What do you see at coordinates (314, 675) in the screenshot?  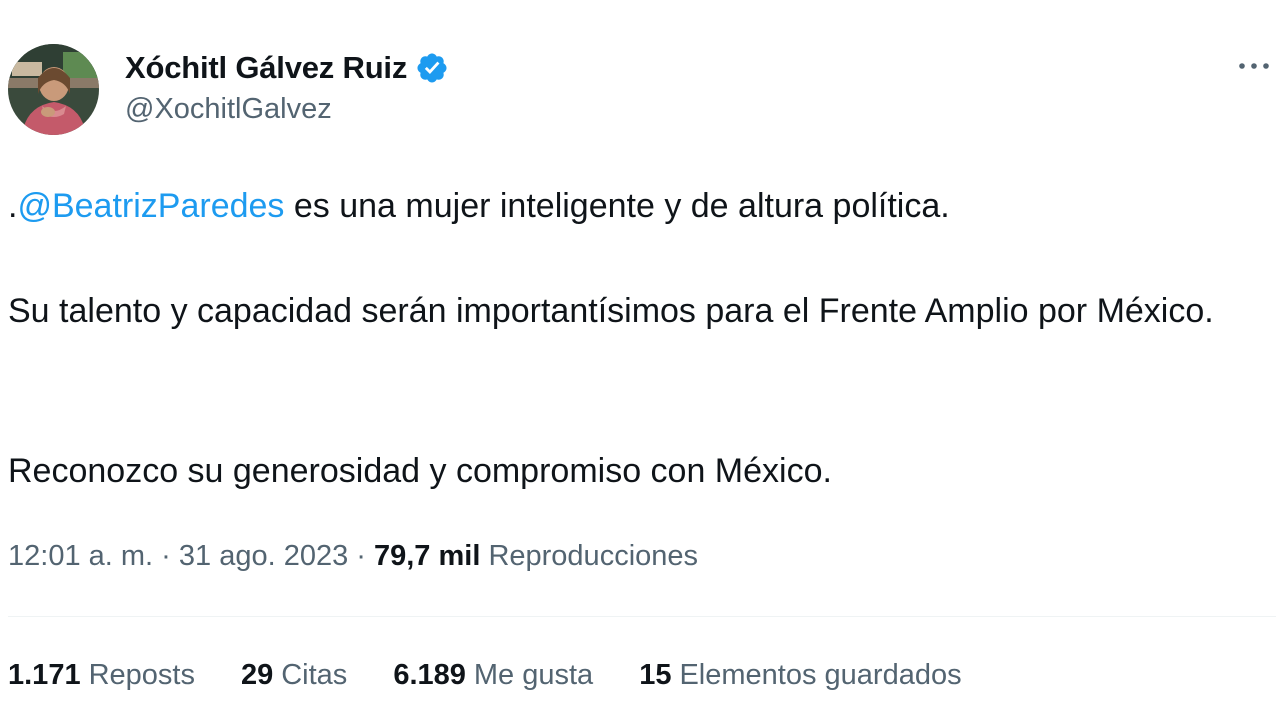 I see `quotes-label: Citas` at bounding box center [314, 675].